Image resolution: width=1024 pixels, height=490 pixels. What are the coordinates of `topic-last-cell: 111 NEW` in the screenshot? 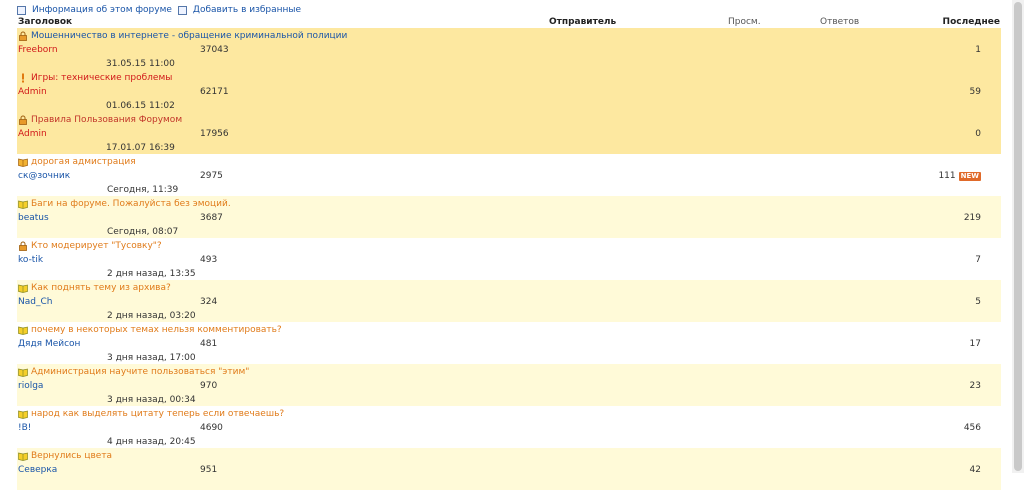 It's located at (959, 176).